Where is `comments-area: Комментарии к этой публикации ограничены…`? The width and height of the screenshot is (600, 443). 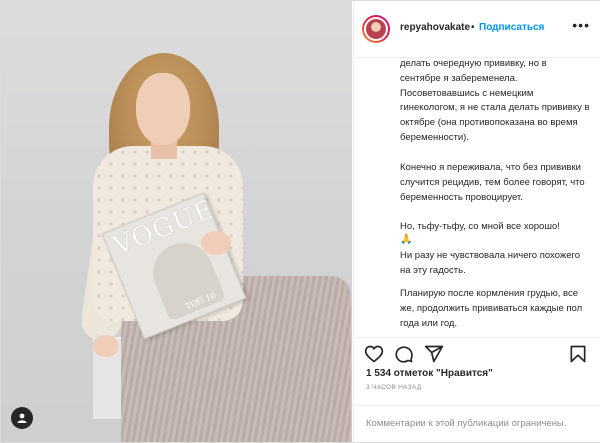 comments-area: Комментарии к этой публикации ограничены… is located at coordinates (477, 424).